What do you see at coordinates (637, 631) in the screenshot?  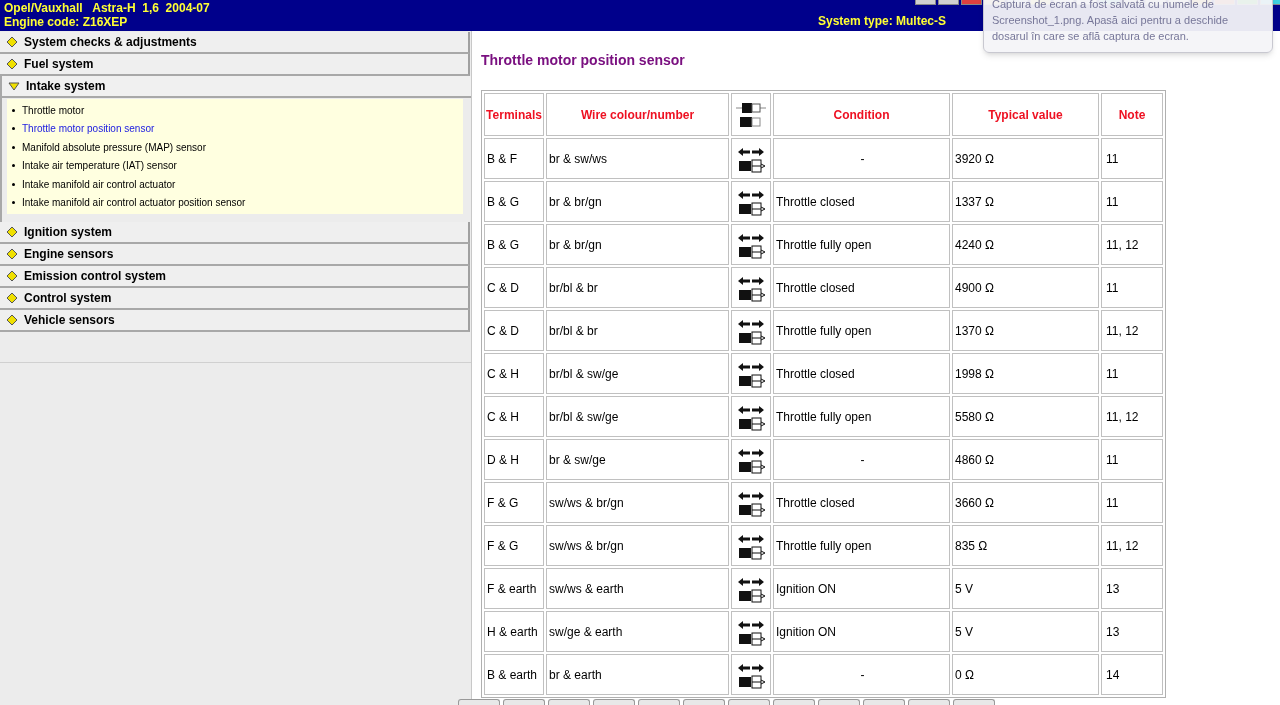 I see `table-cell: sw/ge & earth` at bounding box center [637, 631].